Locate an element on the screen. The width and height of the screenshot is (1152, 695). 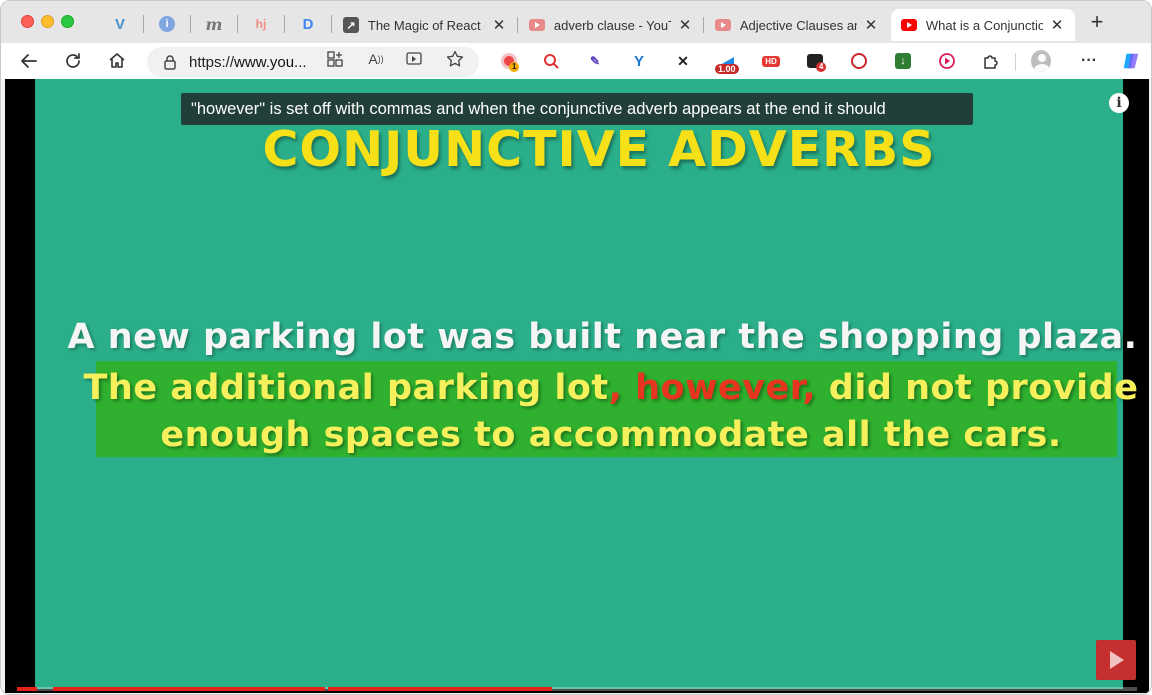
pinned-tab-d: D is located at coordinates (308, 24).